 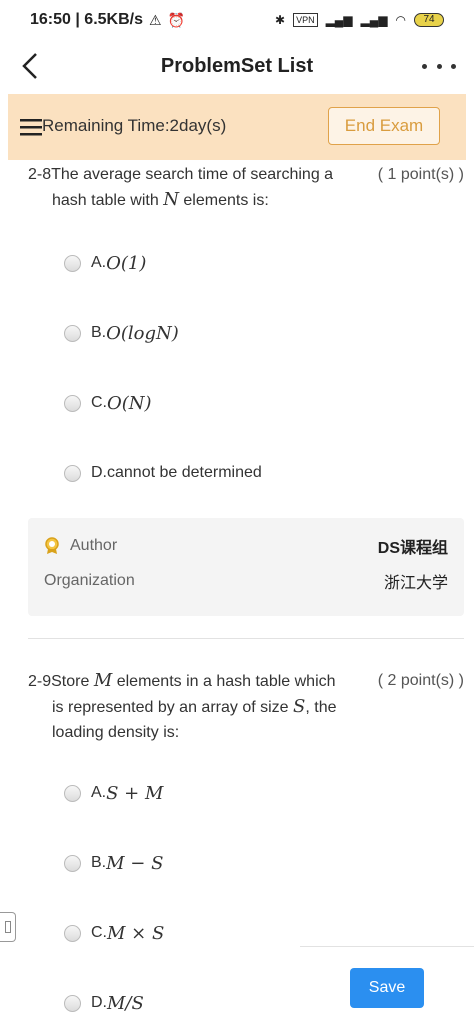 I want to click on option-a: A. S + M, so click(x=113, y=793).